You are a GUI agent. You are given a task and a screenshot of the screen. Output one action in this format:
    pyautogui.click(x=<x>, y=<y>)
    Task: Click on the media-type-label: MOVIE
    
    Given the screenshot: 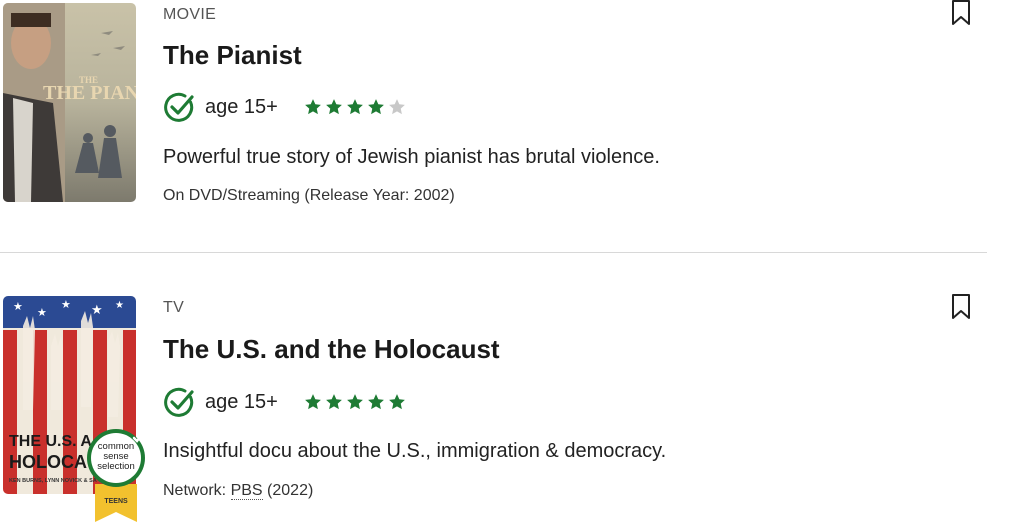 What is the action you would take?
    pyautogui.click(x=190, y=14)
    